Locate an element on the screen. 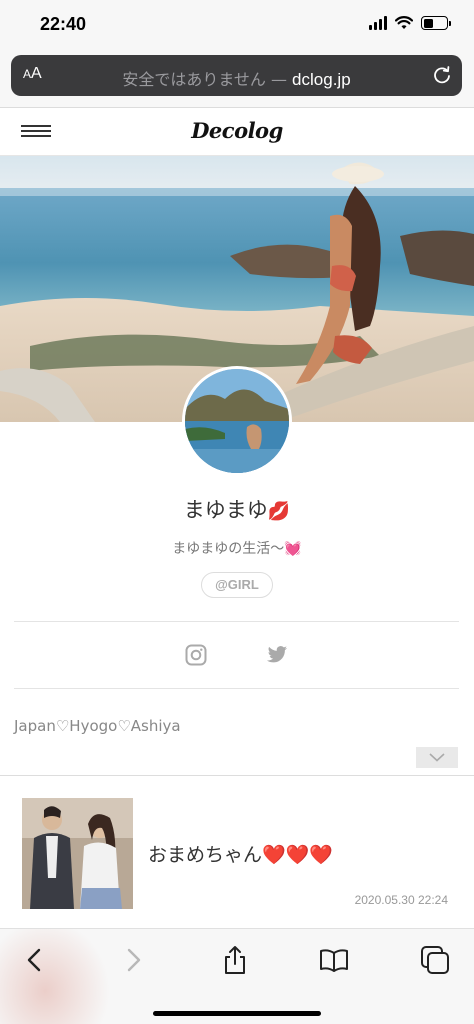  site-header: Decolog is located at coordinates (237, 132).